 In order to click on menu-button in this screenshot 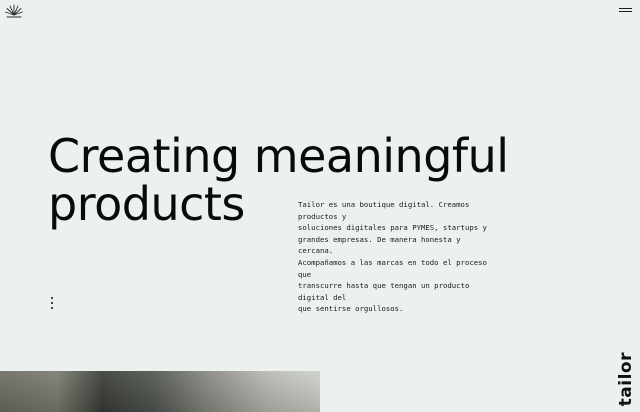, I will do `click(625, 10)`.